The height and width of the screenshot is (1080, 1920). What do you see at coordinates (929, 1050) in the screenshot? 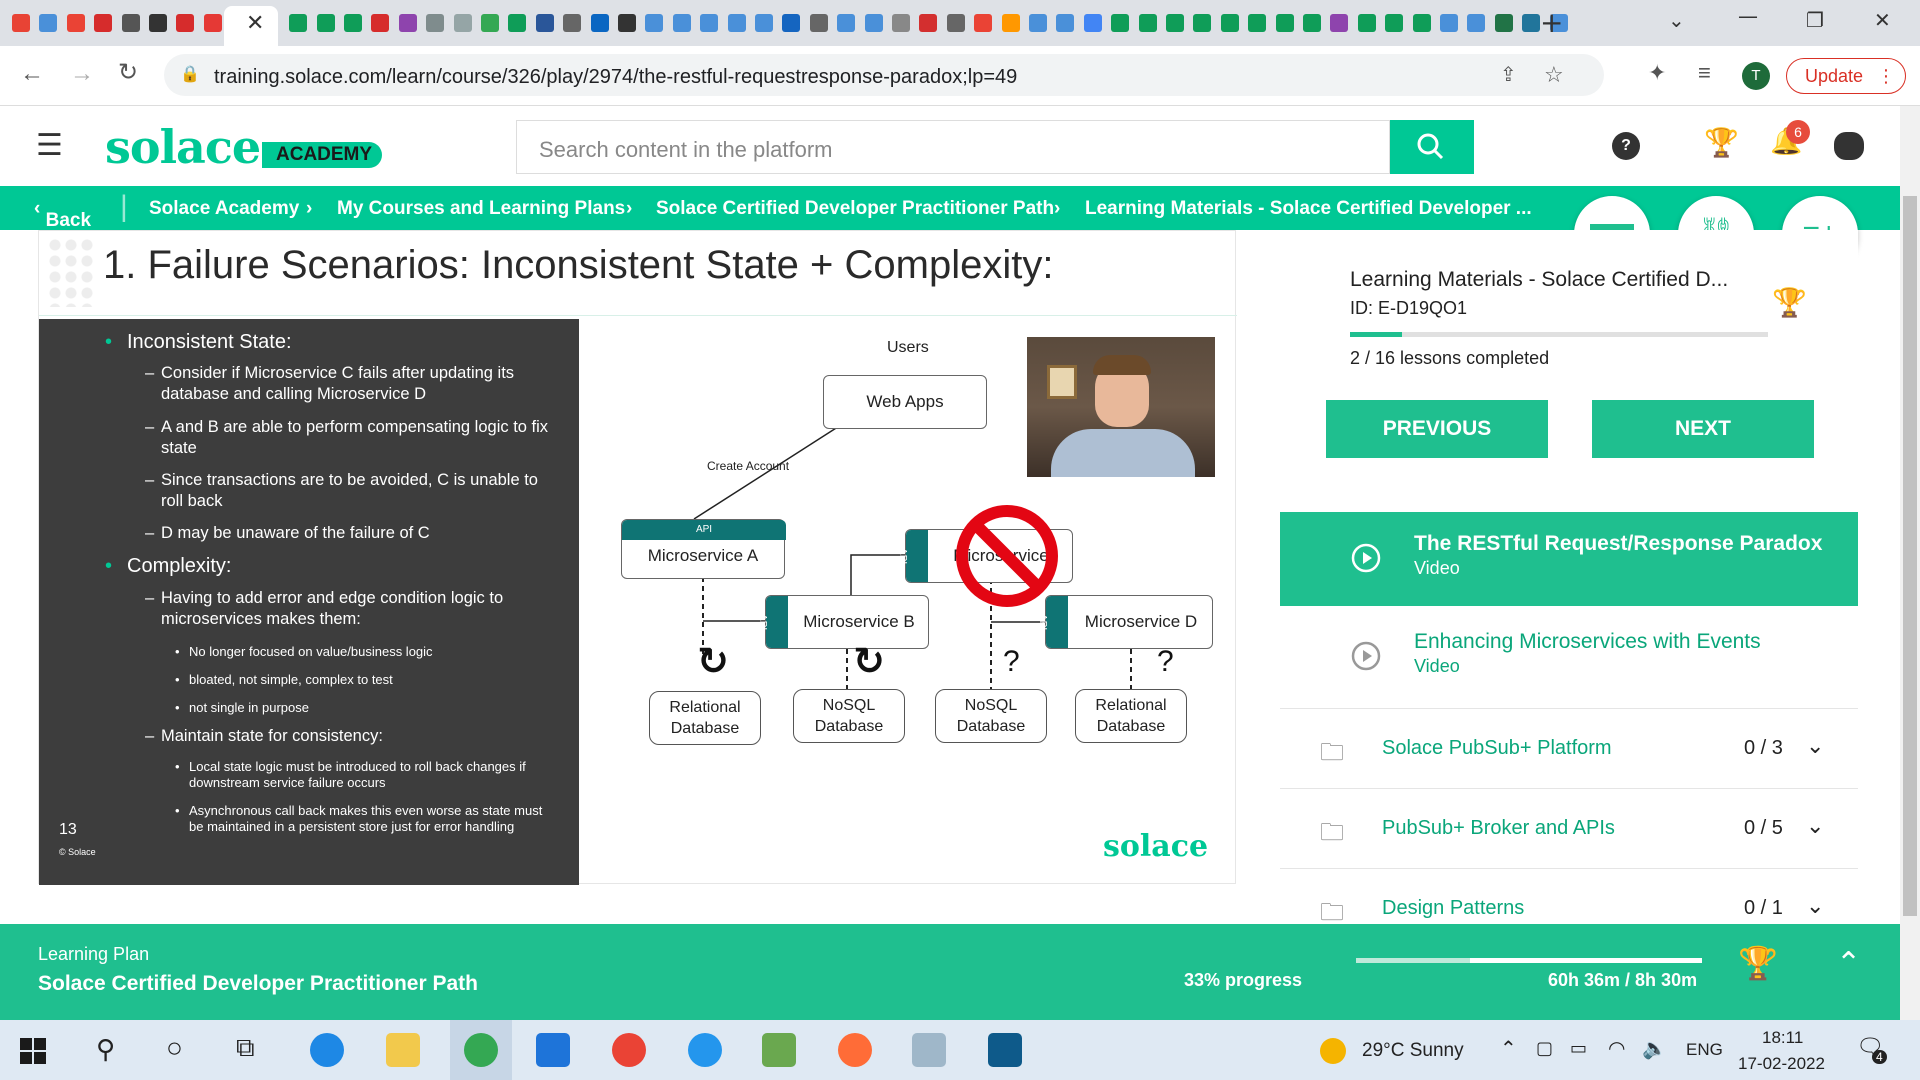
I see `app-icon` at bounding box center [929, 1050].